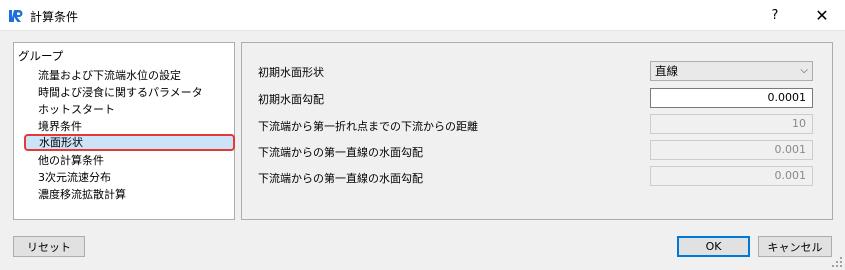 This screenshot has width=845, height=270. Describe the element at coordinates (775, 15) in the screenshot. I see `help-button: ?` at that location.